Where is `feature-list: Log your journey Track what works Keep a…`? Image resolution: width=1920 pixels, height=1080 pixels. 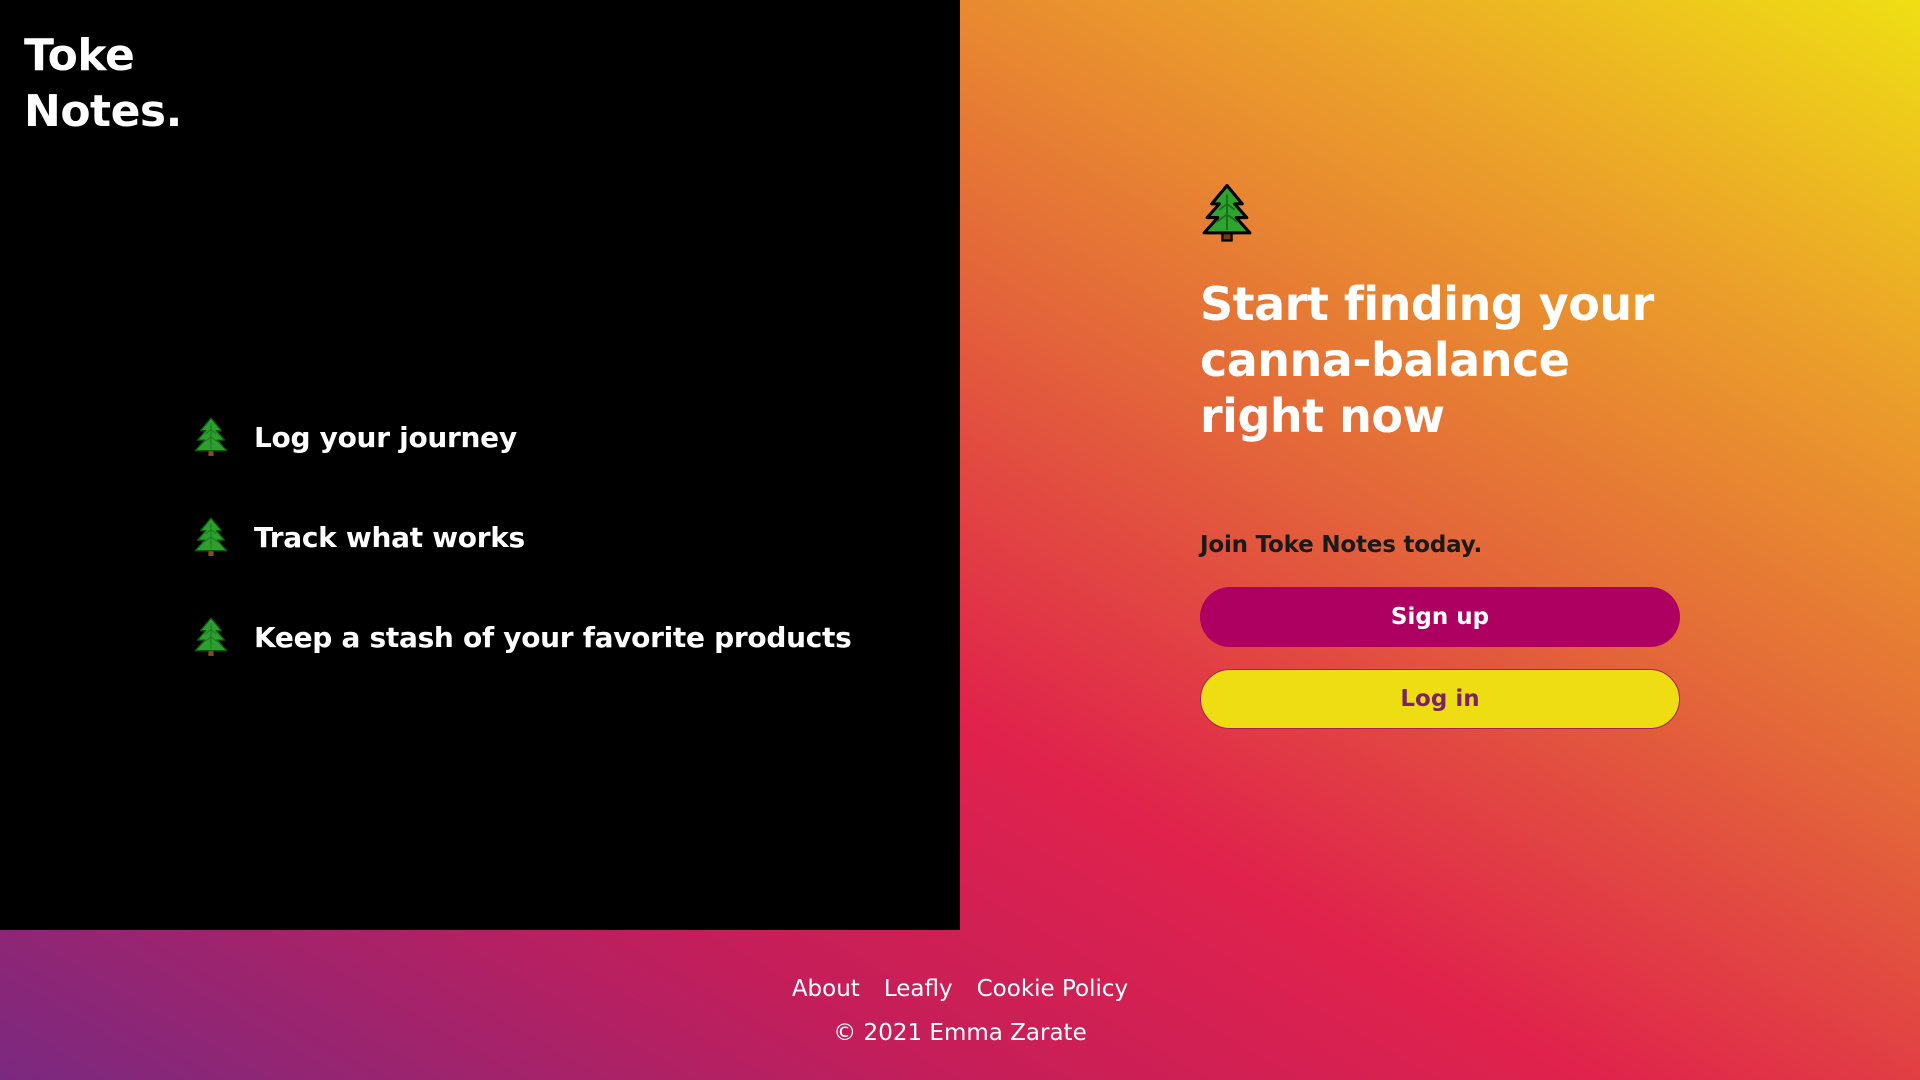
feature-list: Log your journey Track what works Keep a… is located at coordinates (523, 563).